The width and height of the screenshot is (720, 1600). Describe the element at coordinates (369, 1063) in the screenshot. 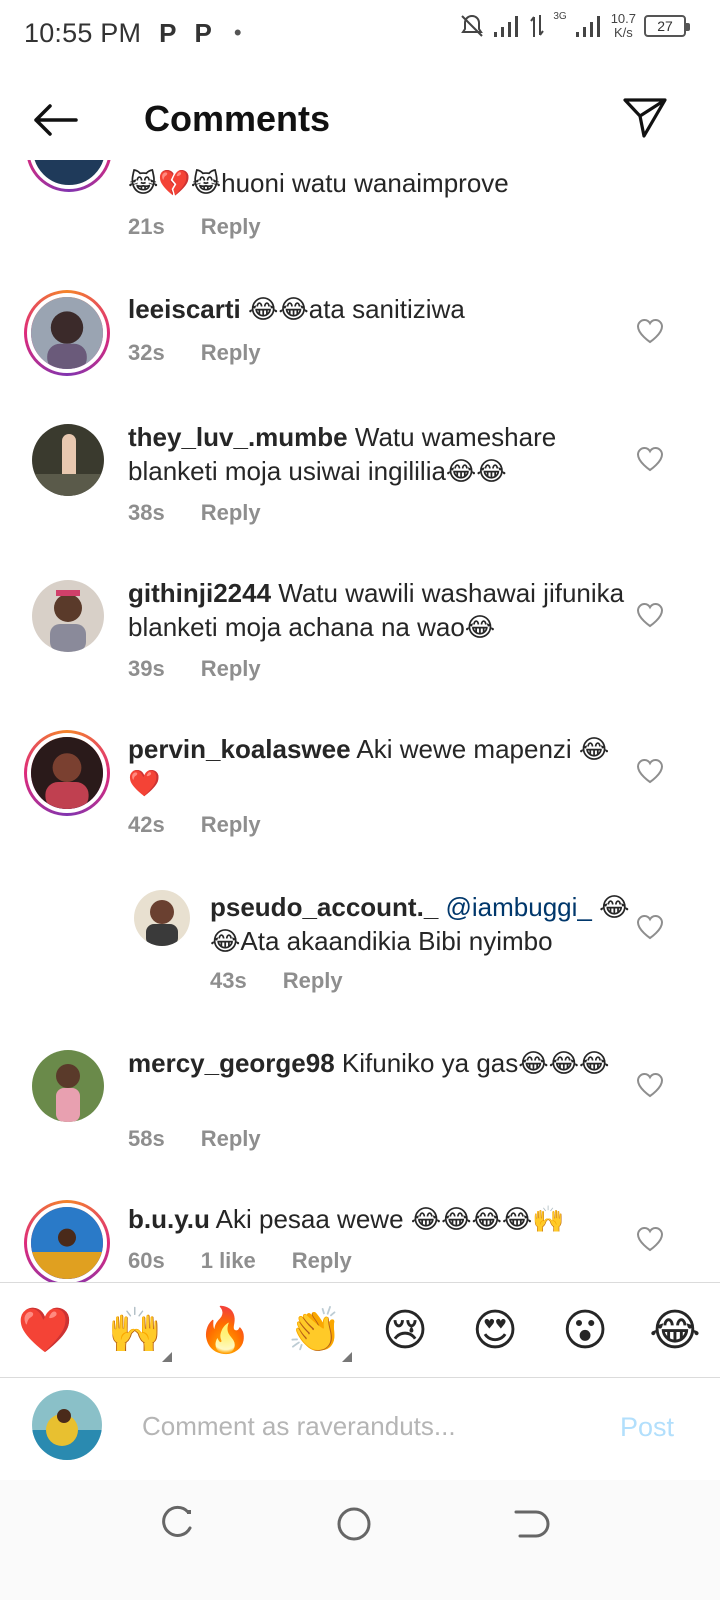

I see `comment-text: mercy_george98 Kifuniko ya gas😂😂😂` at that location.